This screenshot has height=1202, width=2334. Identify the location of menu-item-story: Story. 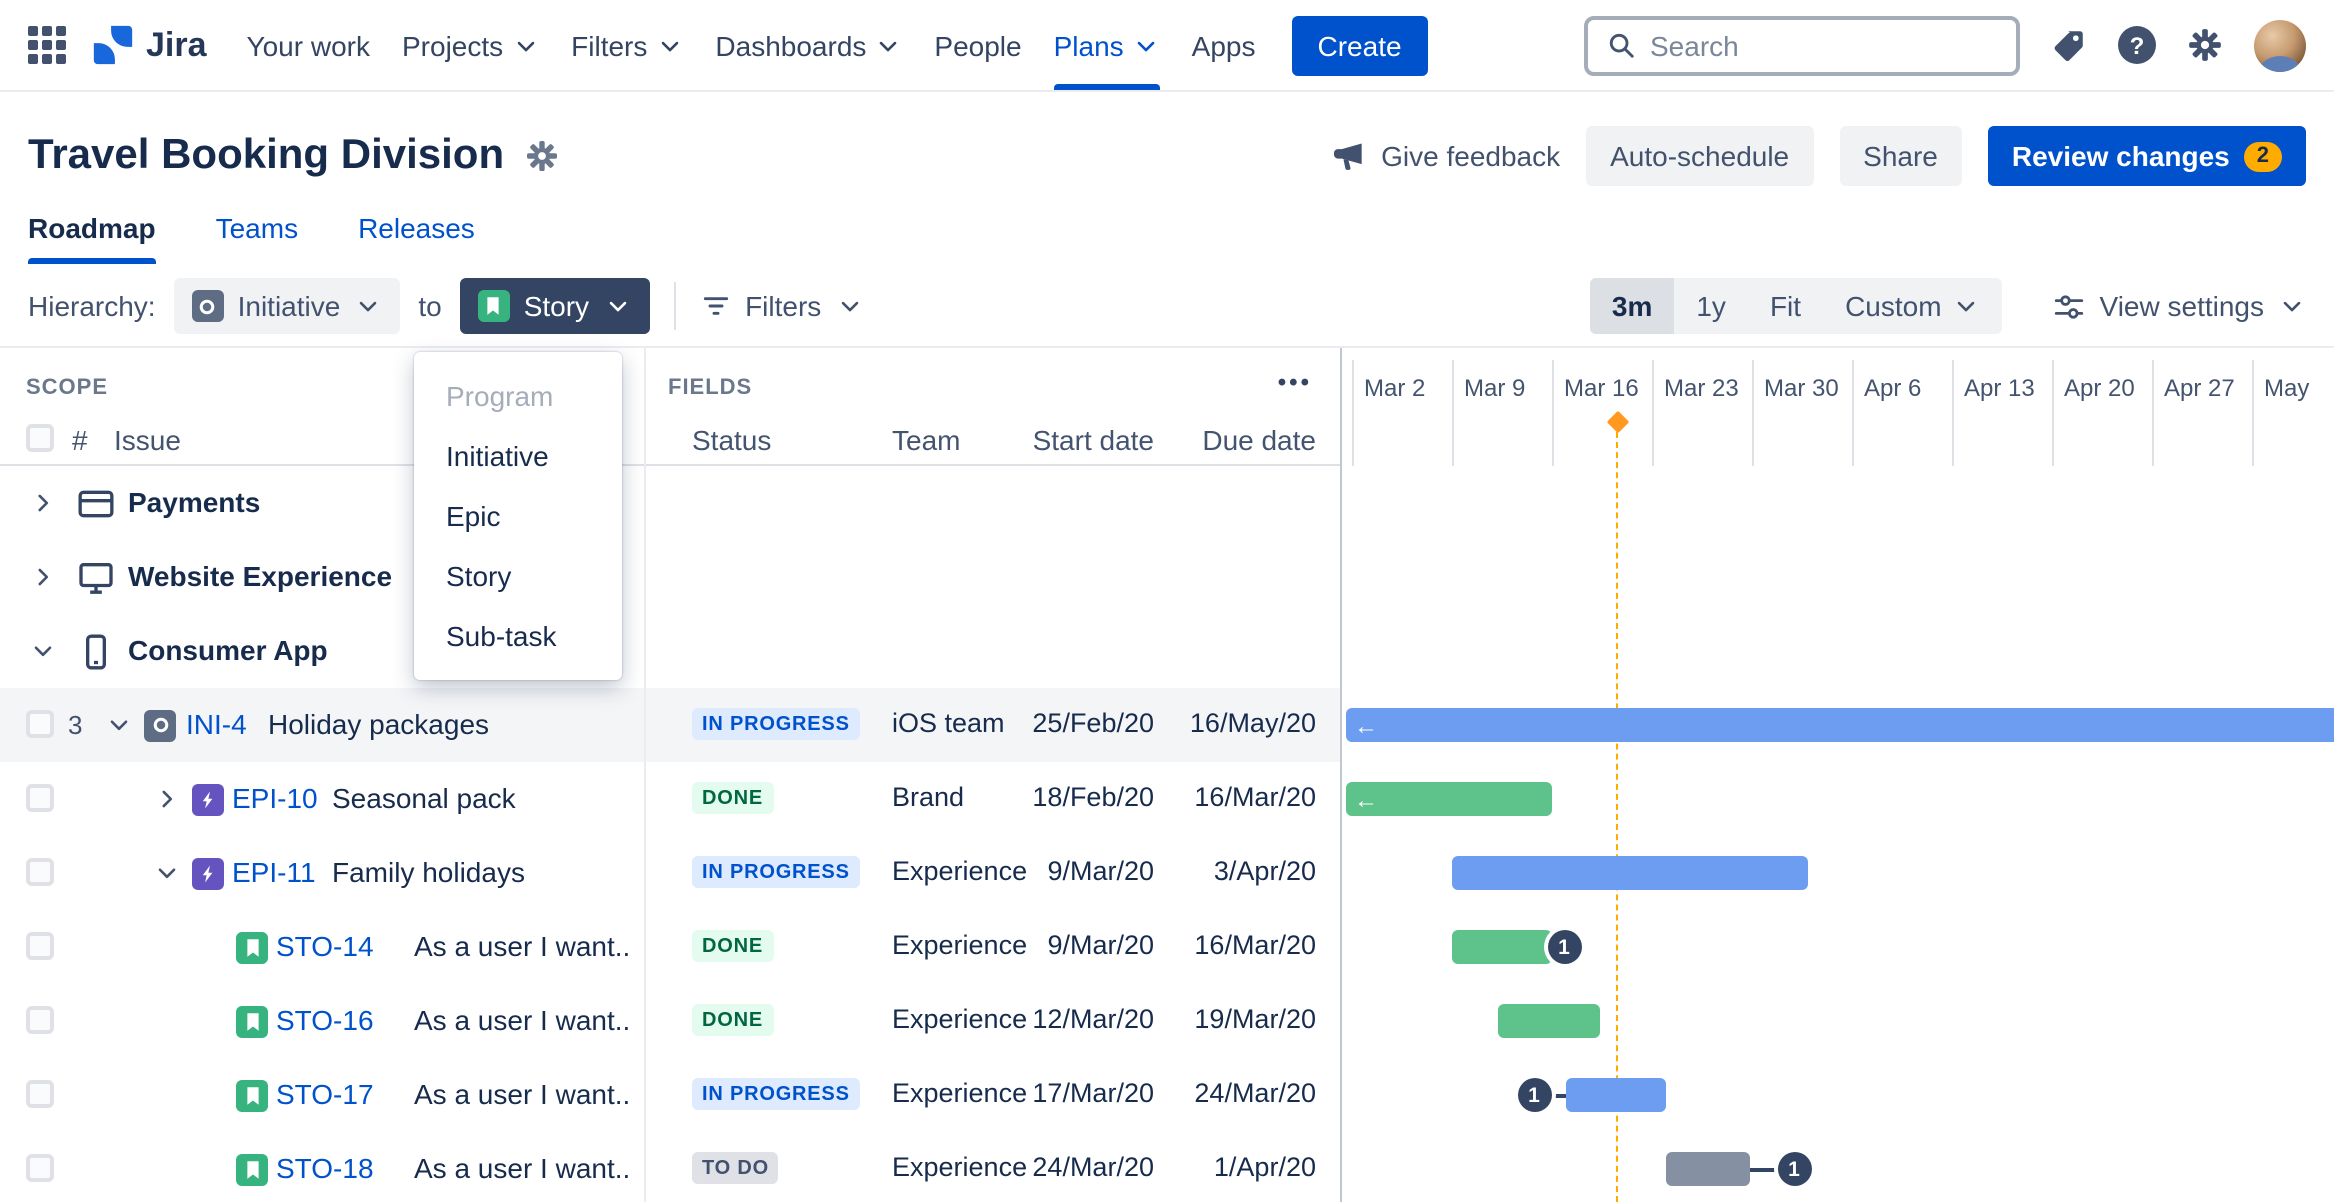
(518, 576).